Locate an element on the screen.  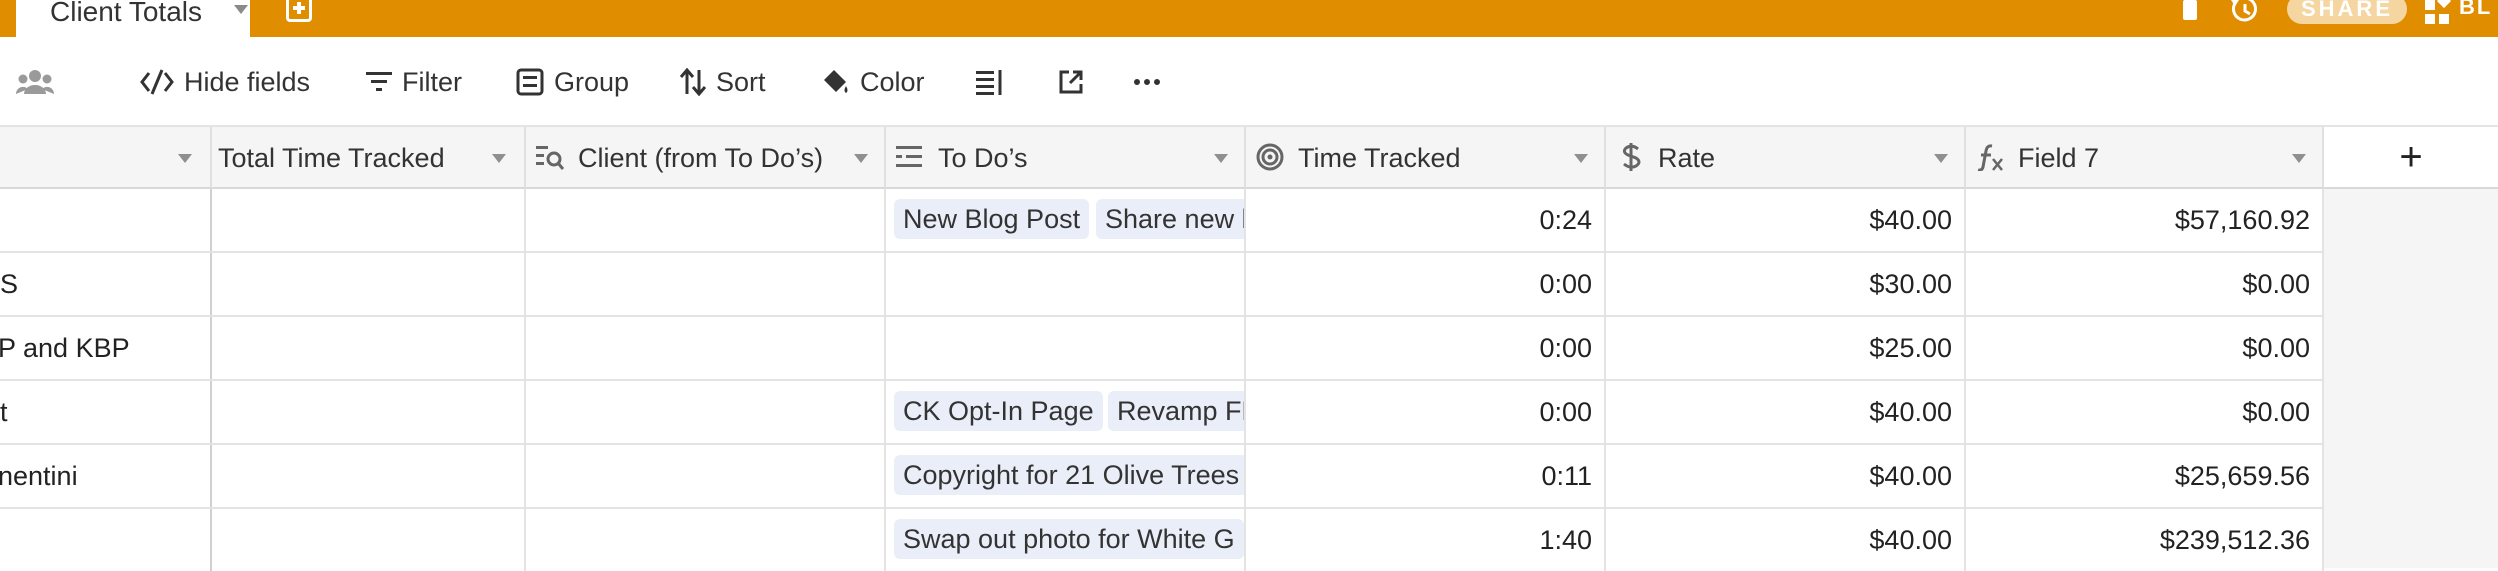
history-icon is located at coordinates (2245, 12).